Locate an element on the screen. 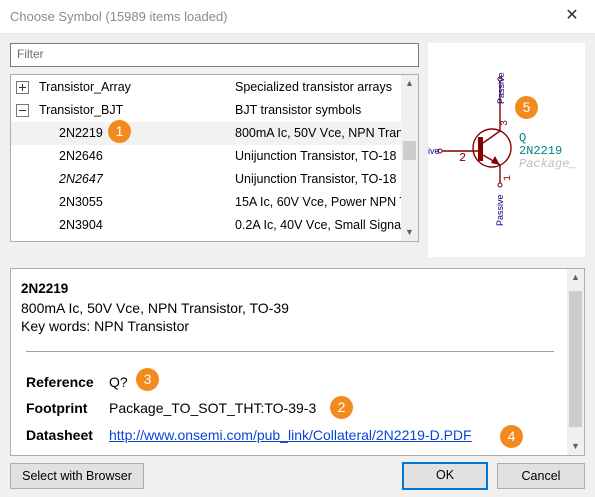 This screenshot has height=497, width=595. symbol-reference: Q is located at coordinates (522, 138).